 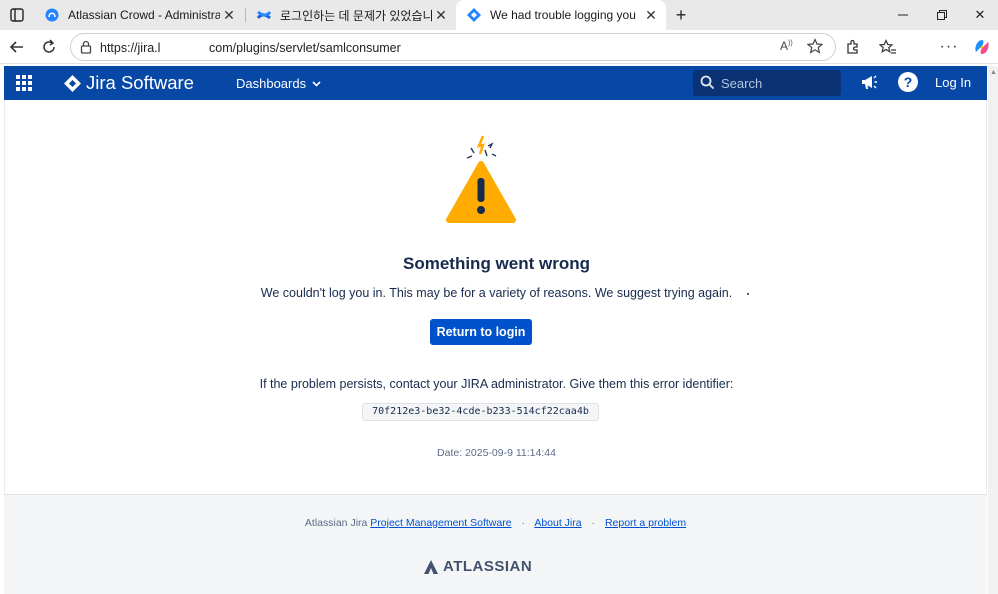 I want to click on app-switcher-icon, so click(x=24, y=83).